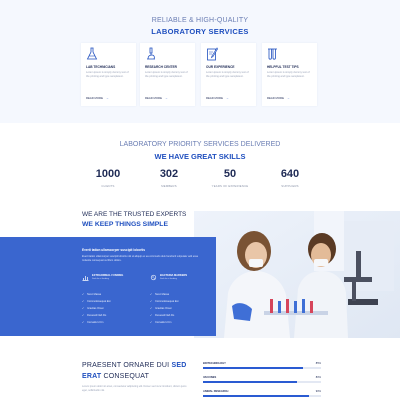 The width and height of the screenshot is (400, 400). I want to click on stat-number: 640, so click(290, 174).